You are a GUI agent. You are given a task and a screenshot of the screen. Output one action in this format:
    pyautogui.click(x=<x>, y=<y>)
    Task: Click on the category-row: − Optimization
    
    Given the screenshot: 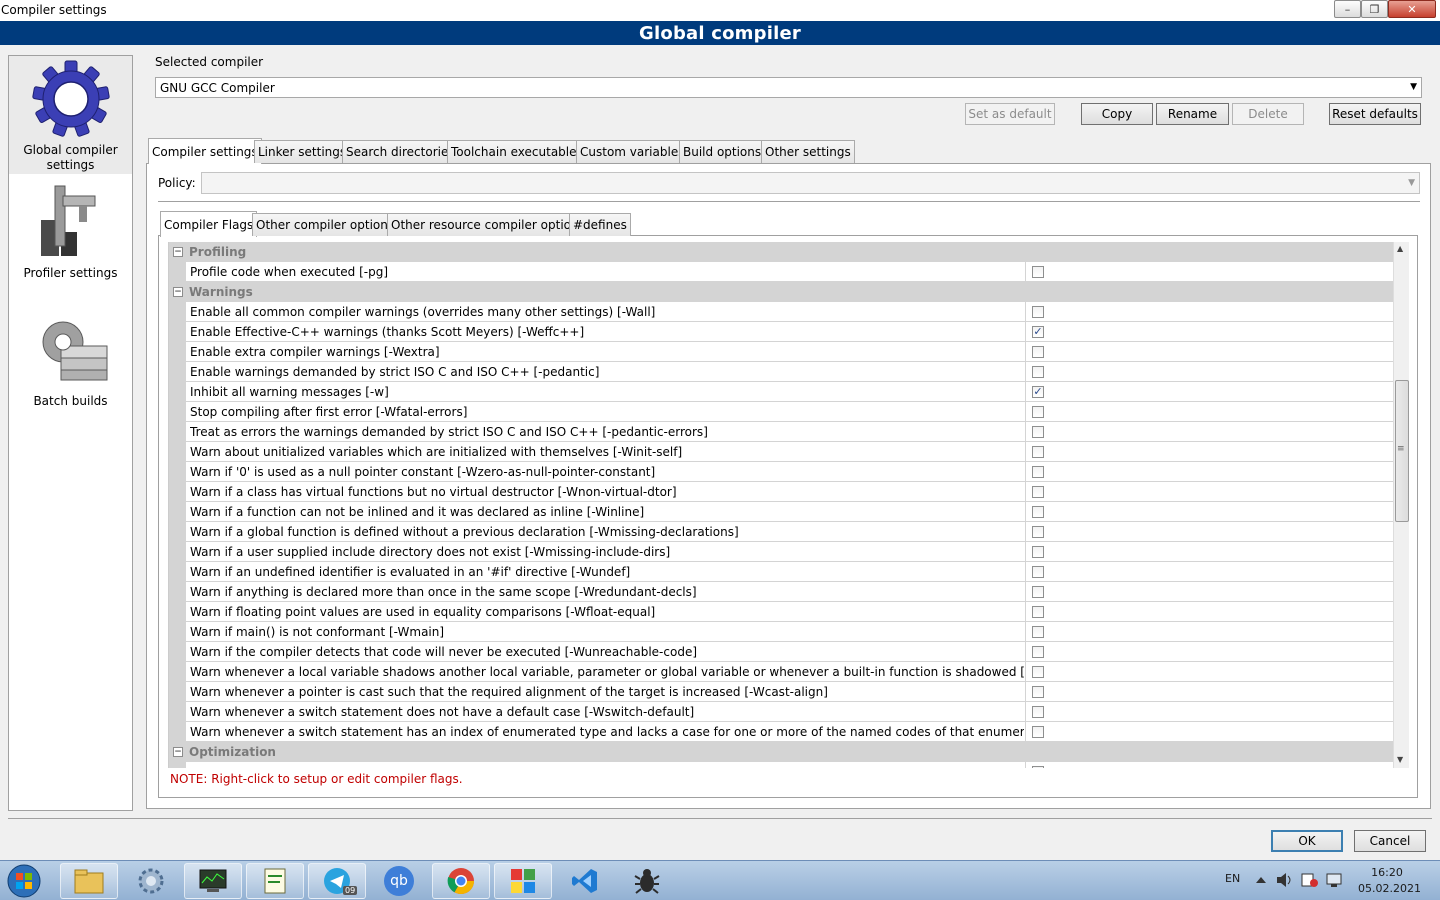 What is the action you would take?
    pyautogui.click(x=781, y=752)
    